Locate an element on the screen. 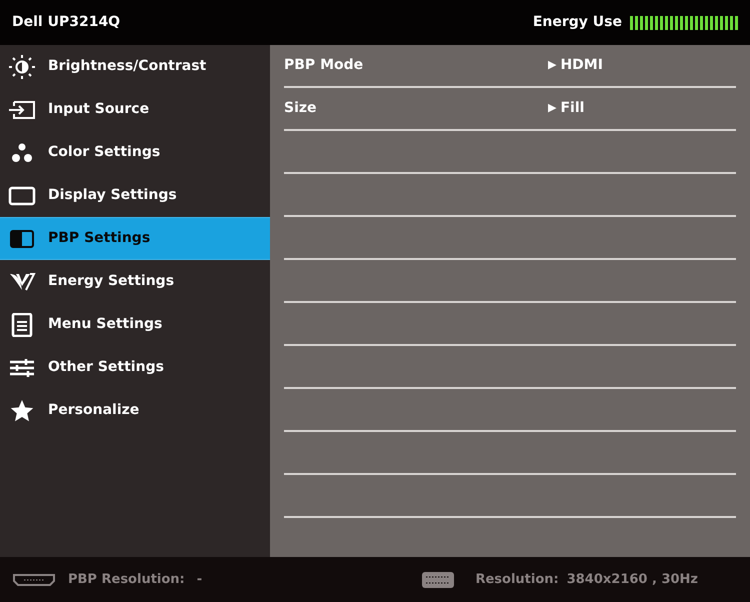 Image resolution: width=750 pixels, height=602 pixels. menu-item: Other Settings is located at coordinates (135, 367).